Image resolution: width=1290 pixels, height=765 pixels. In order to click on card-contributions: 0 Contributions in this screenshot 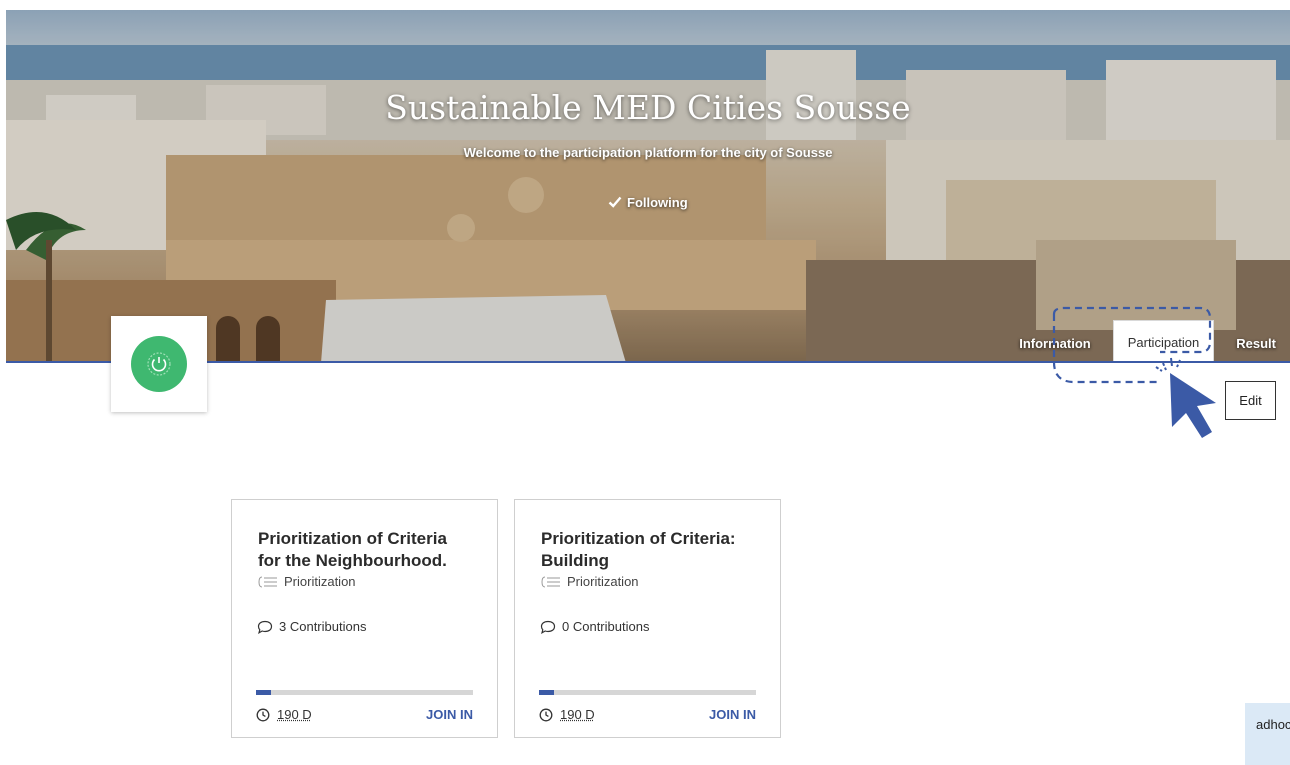, I will do `click(594, 626)`.